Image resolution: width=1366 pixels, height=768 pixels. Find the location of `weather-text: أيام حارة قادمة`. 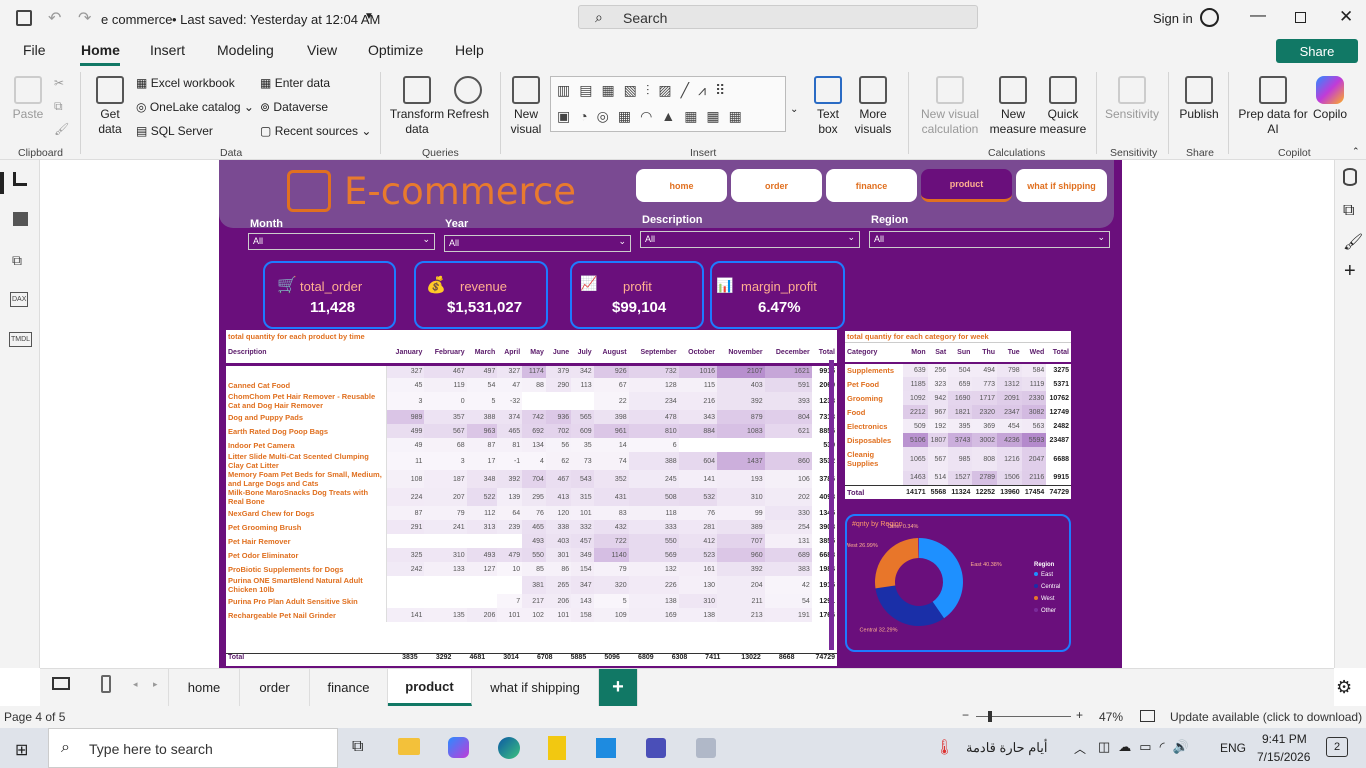

weather-text: أيام حارة قادمة is located at coordinates (1006, 748).